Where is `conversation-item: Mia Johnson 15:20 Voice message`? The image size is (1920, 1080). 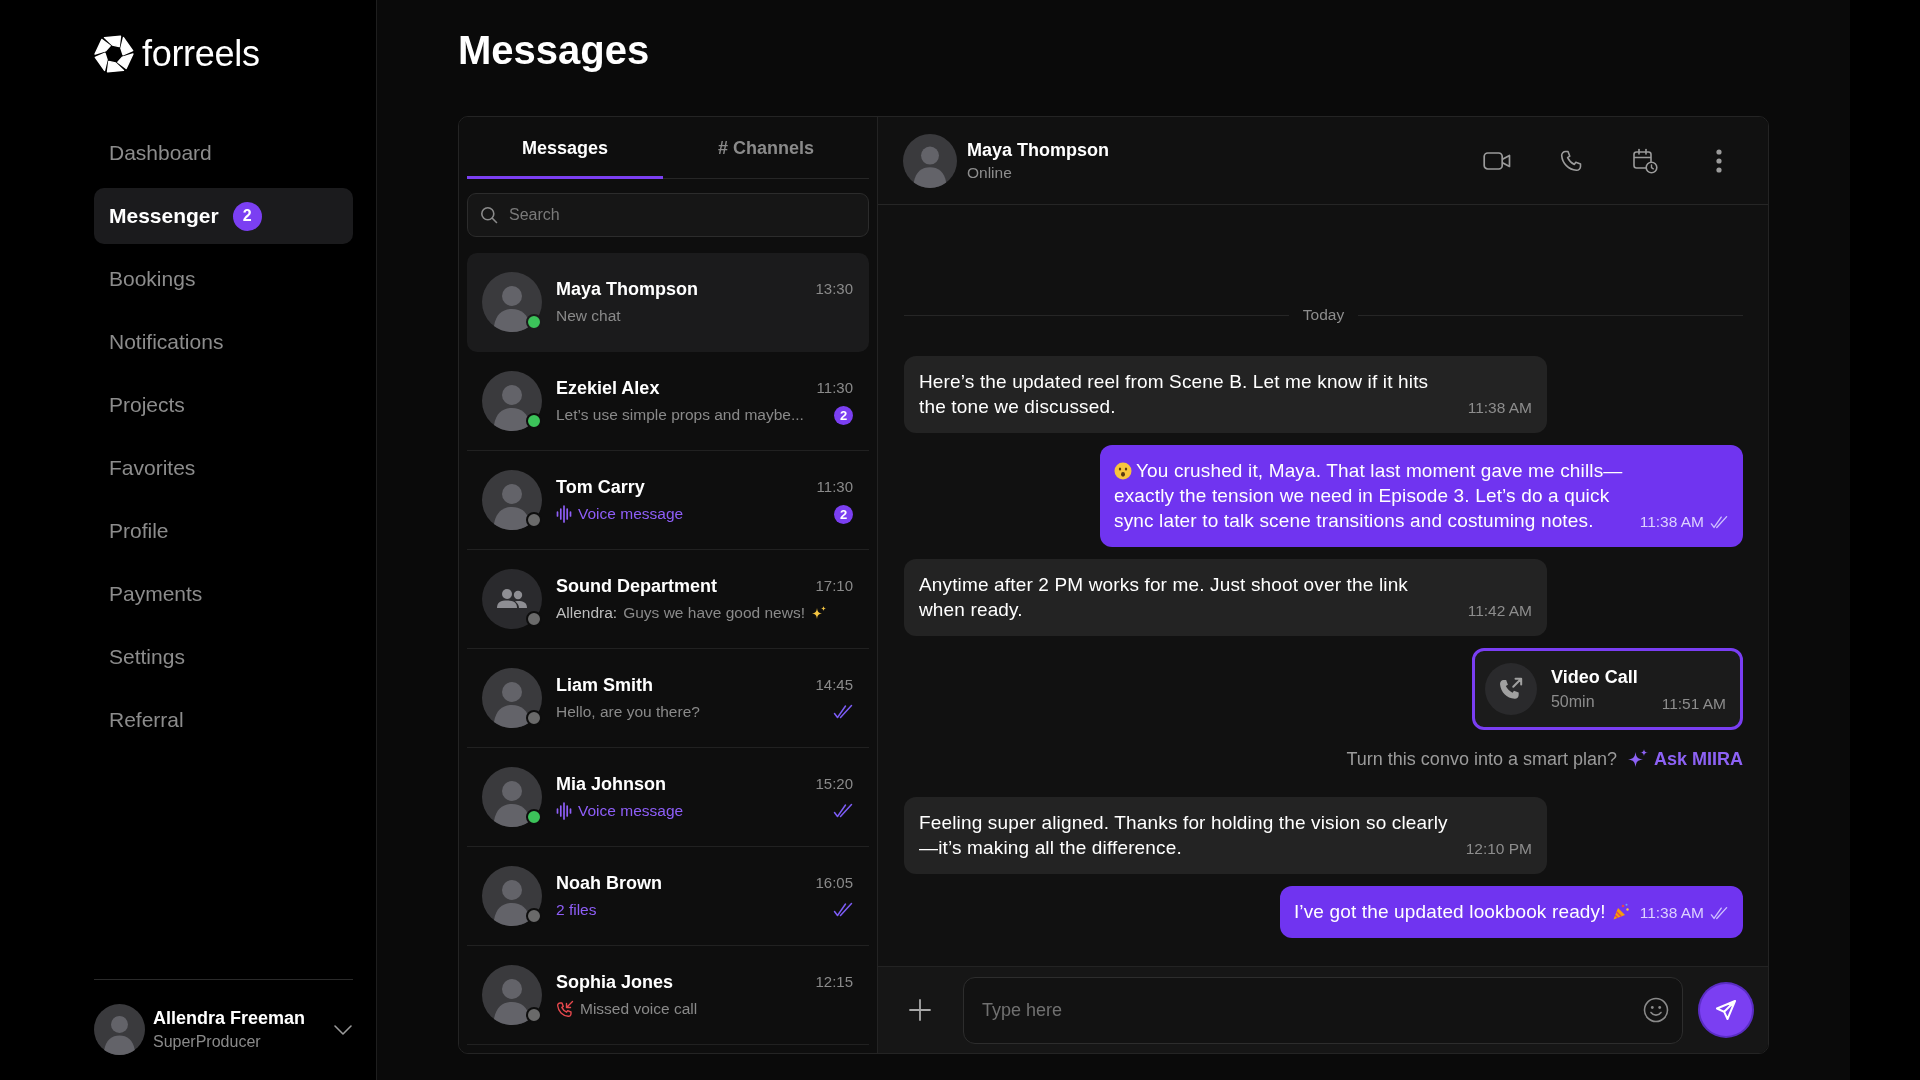
conversation-item: Mia Johnson 15:20 Voice message is located at coordinates (668, 797).